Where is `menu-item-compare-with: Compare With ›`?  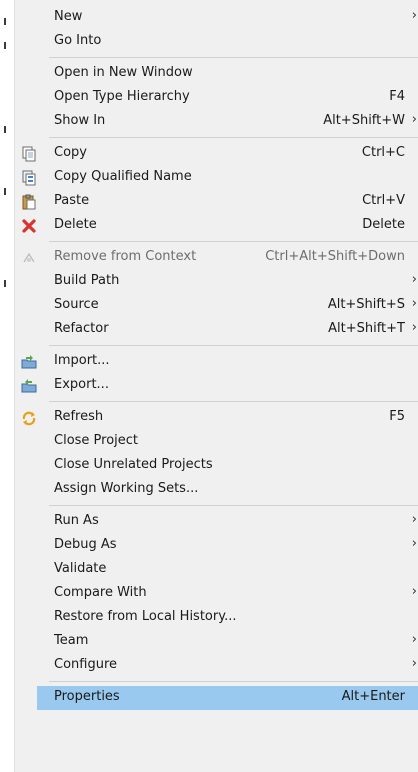 menu-item-compare-with: Compare With › is located at coordinates (216, 594).